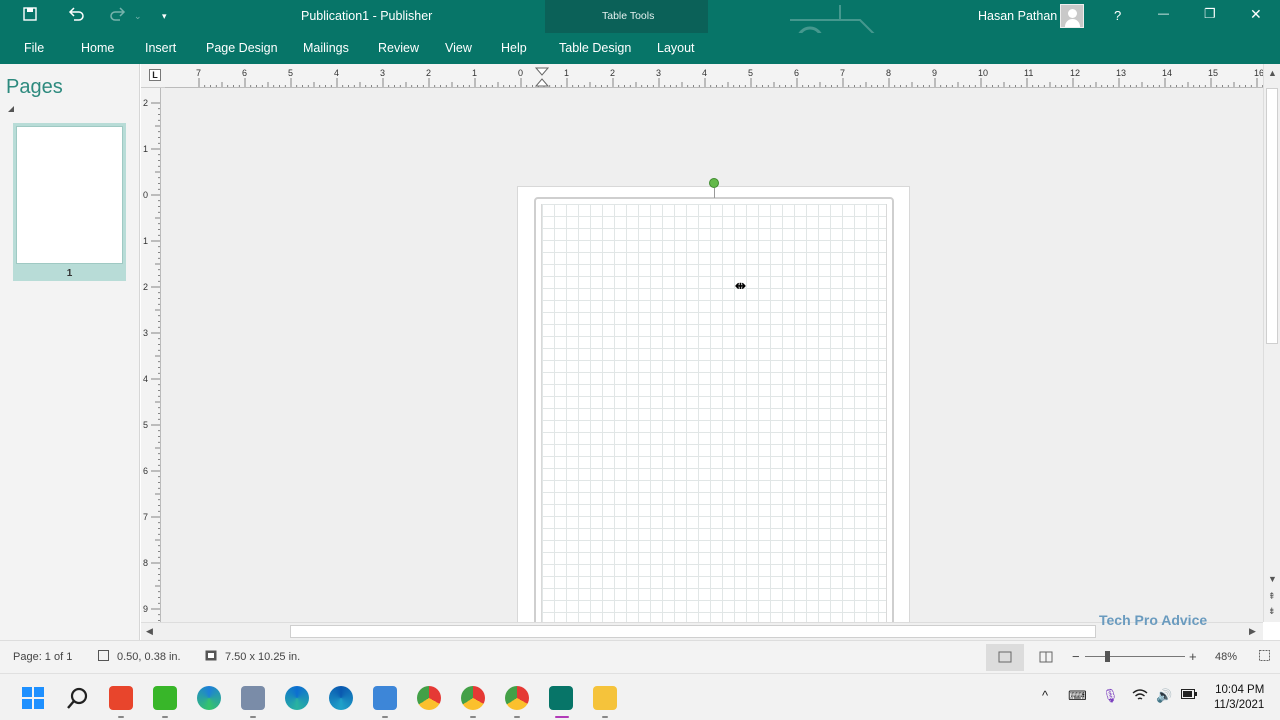 This screenshot has height=720, width=1280. Describe the element at coordinates (561, 698) in the screenshot. I see `publisher-icon` at that location.